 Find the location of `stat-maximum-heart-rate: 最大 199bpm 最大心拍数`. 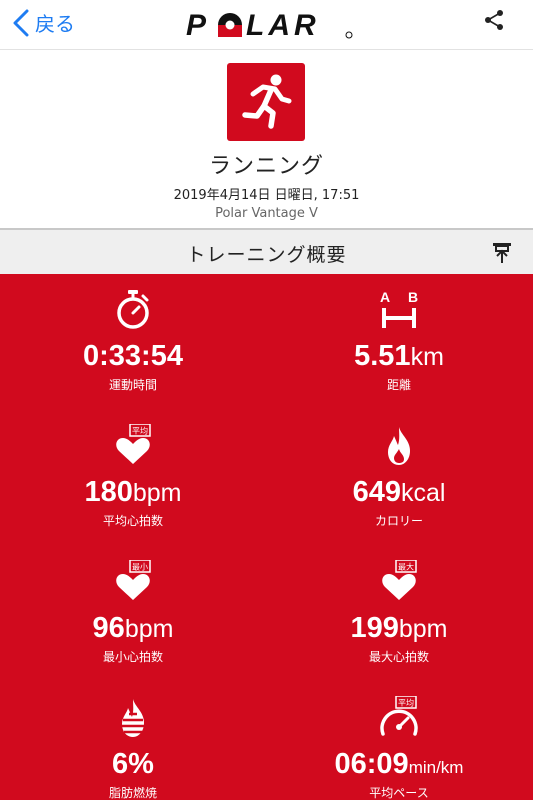

stat-maximum-heart-rate: 最大 199bpm 最大心拍数 is located at coordinates (399, 612).